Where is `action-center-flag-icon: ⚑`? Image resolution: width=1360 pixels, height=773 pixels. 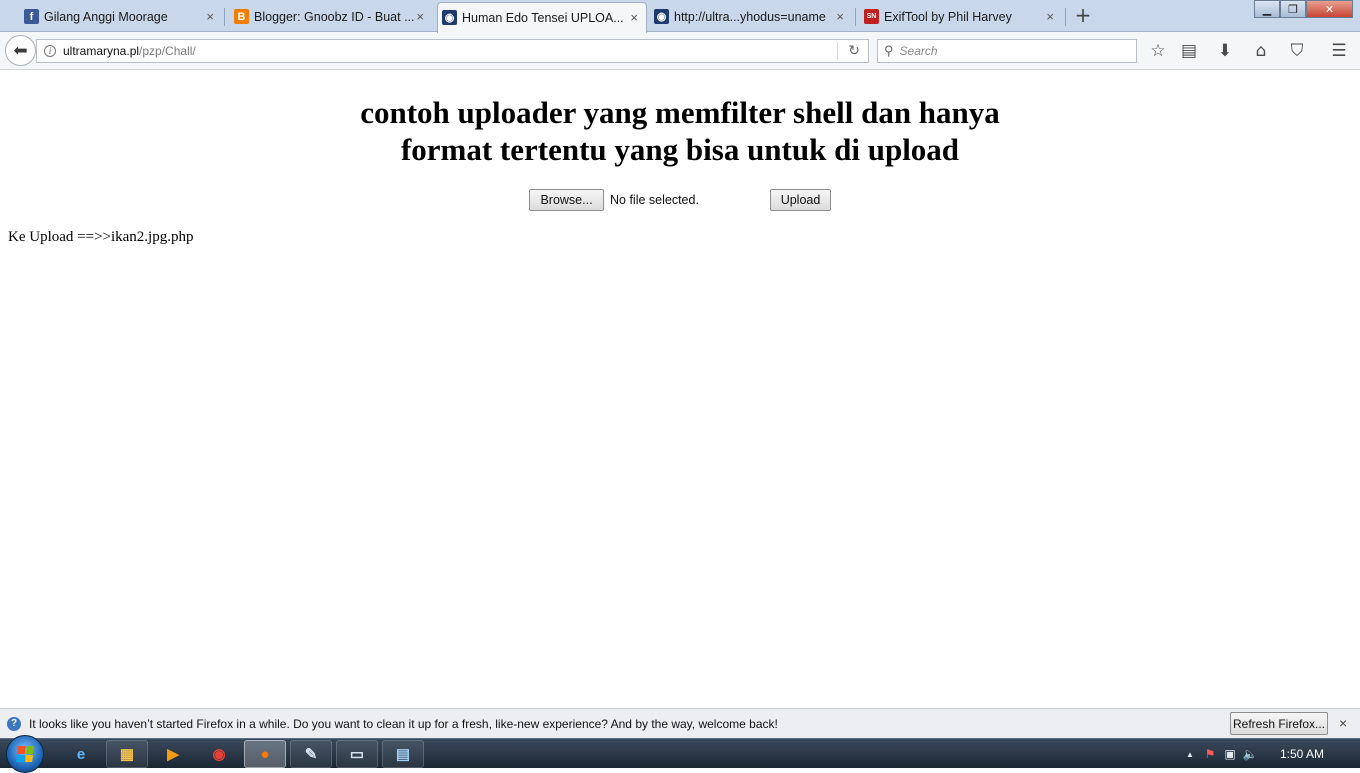
action-center-flag-icon: ⚑ is located at coordinates (1210, 754).